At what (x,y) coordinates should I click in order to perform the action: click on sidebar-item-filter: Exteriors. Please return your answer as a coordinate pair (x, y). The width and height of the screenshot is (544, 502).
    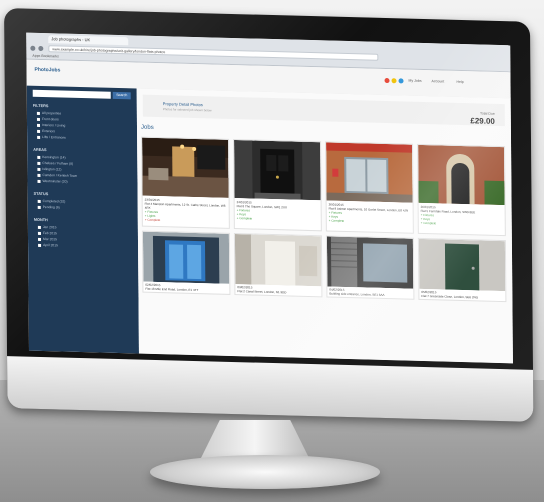
    Looking at the image, I should click on (46, 131).